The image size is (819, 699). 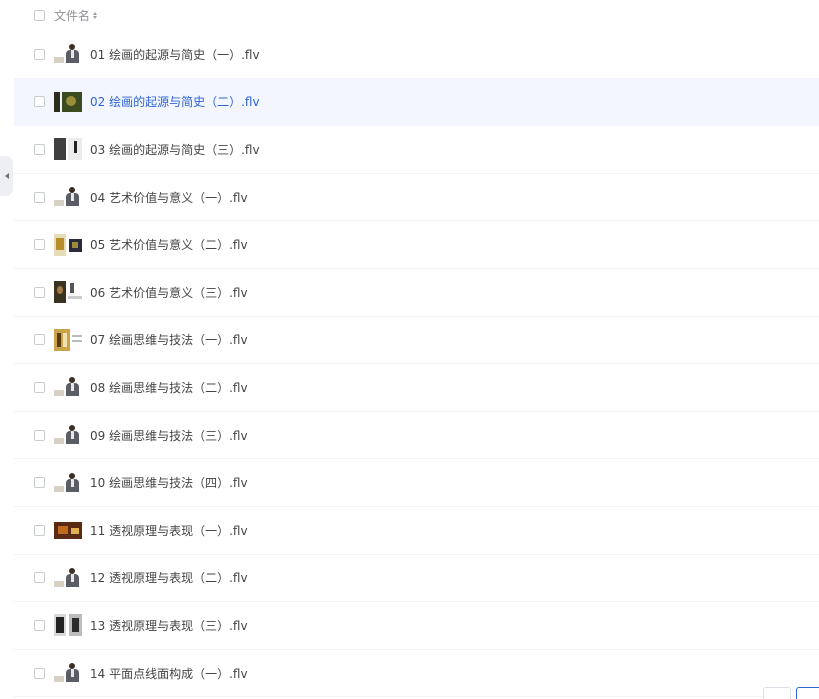 What do you see at coordinates (416, 293) in the screenshot?
I see `file-row: 06 艺术价值与意义（三）.flv` at bounding box center [416, 293].